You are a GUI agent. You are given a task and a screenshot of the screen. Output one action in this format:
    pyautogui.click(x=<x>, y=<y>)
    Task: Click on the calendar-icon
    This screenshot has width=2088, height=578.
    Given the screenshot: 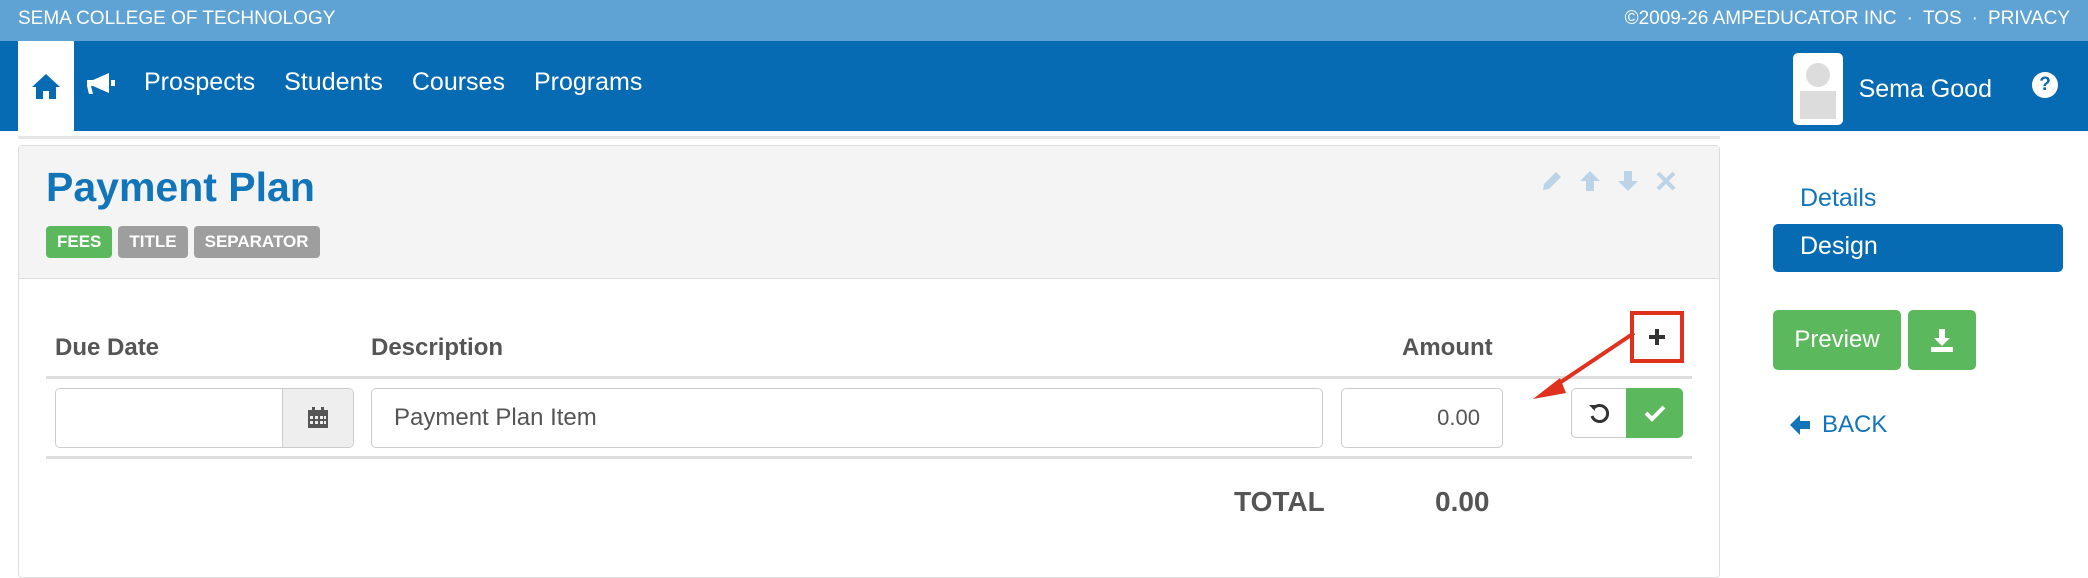 What is the action you would take?
    pyautogui.click(x=318, y=417)
    